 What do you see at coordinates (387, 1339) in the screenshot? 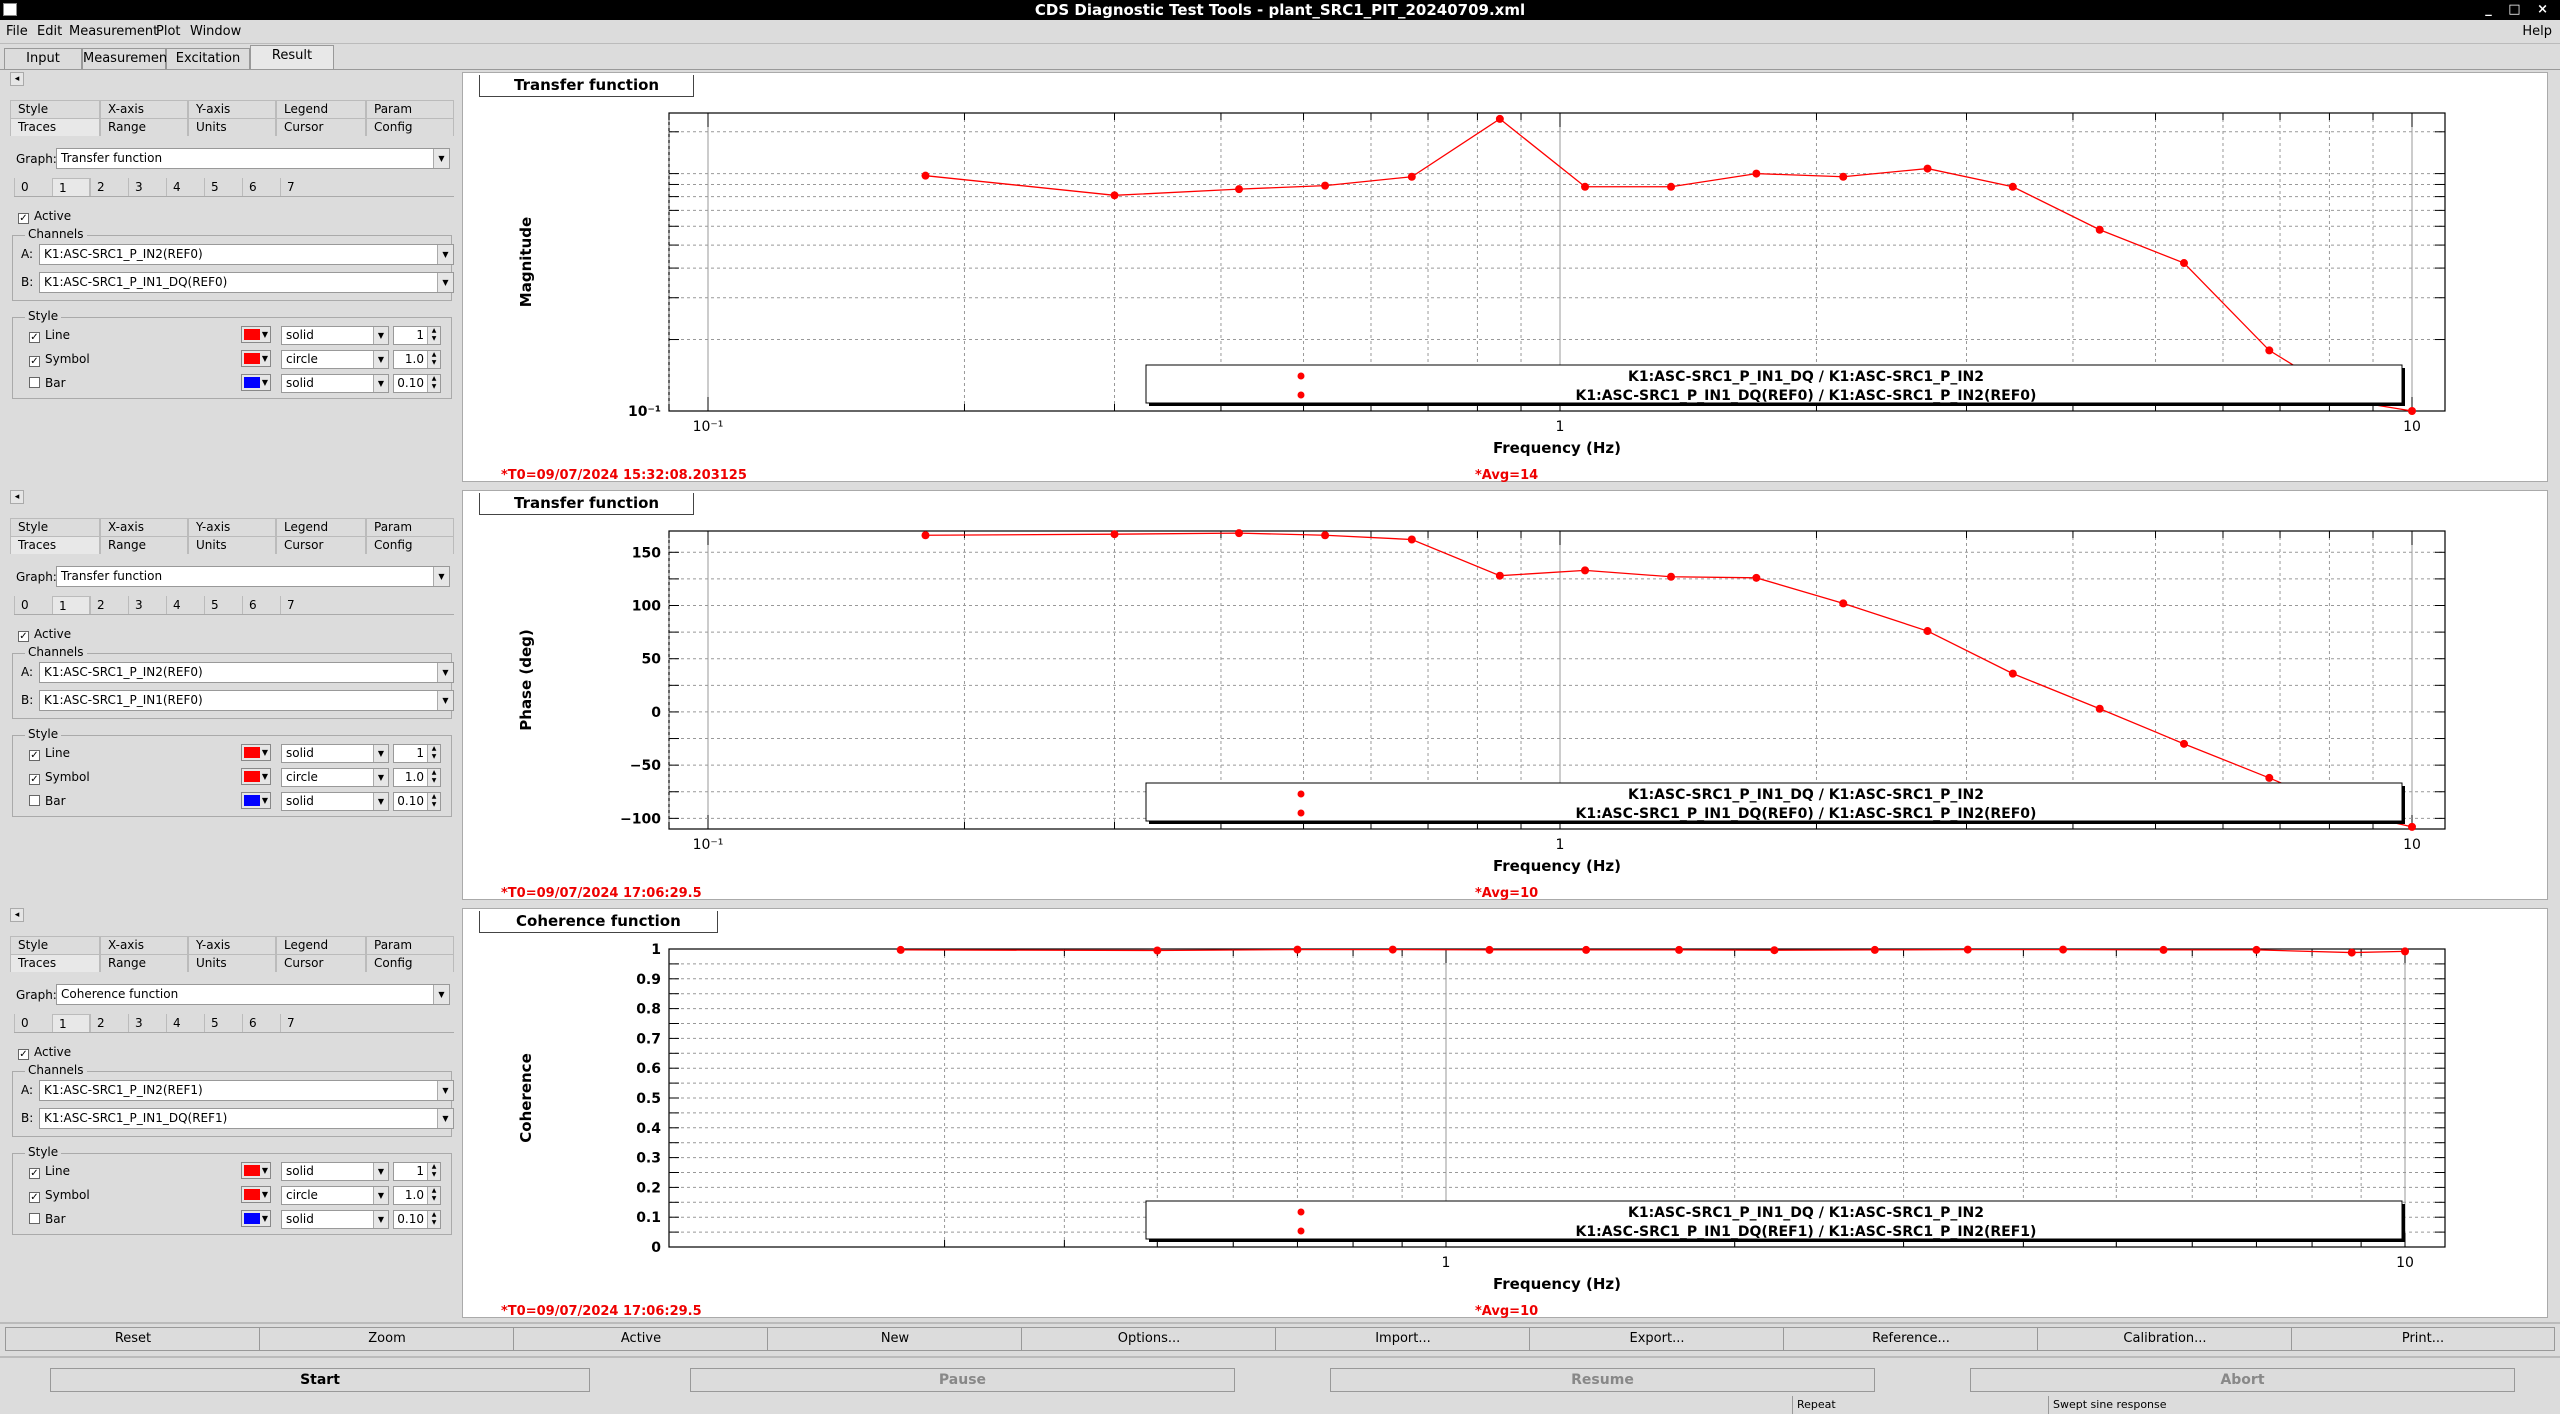
I see `zoom-button: Zoom` at bounding box center [387, 1339].